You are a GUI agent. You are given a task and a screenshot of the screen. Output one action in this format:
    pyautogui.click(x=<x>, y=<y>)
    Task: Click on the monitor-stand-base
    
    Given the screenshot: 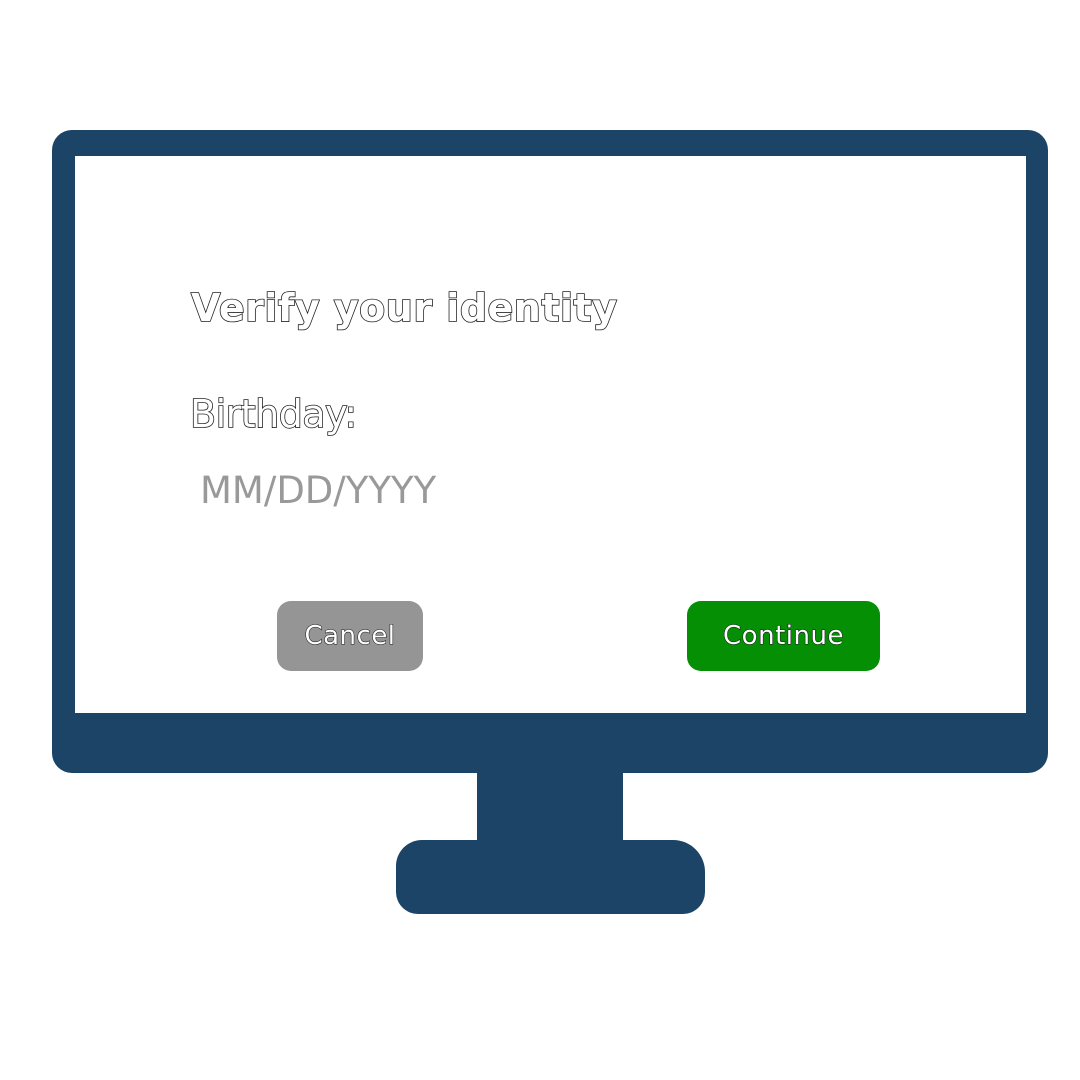 What is the action you would take?
    pyautogui.click(x=550, y=877)
    